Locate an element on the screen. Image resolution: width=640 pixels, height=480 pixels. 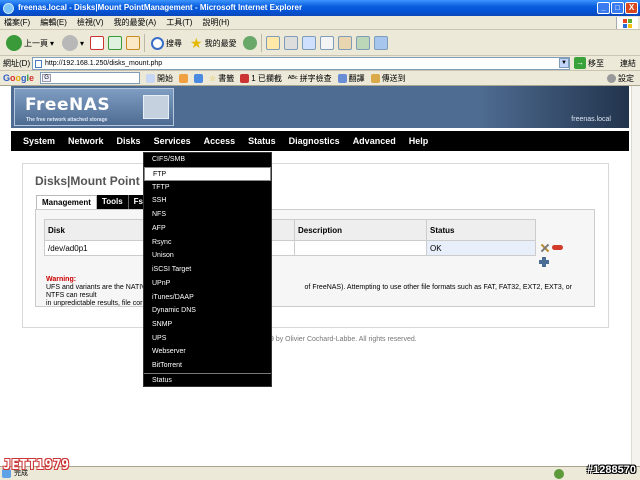
address-label: 網址(D) is located at coordinates (17, 63).